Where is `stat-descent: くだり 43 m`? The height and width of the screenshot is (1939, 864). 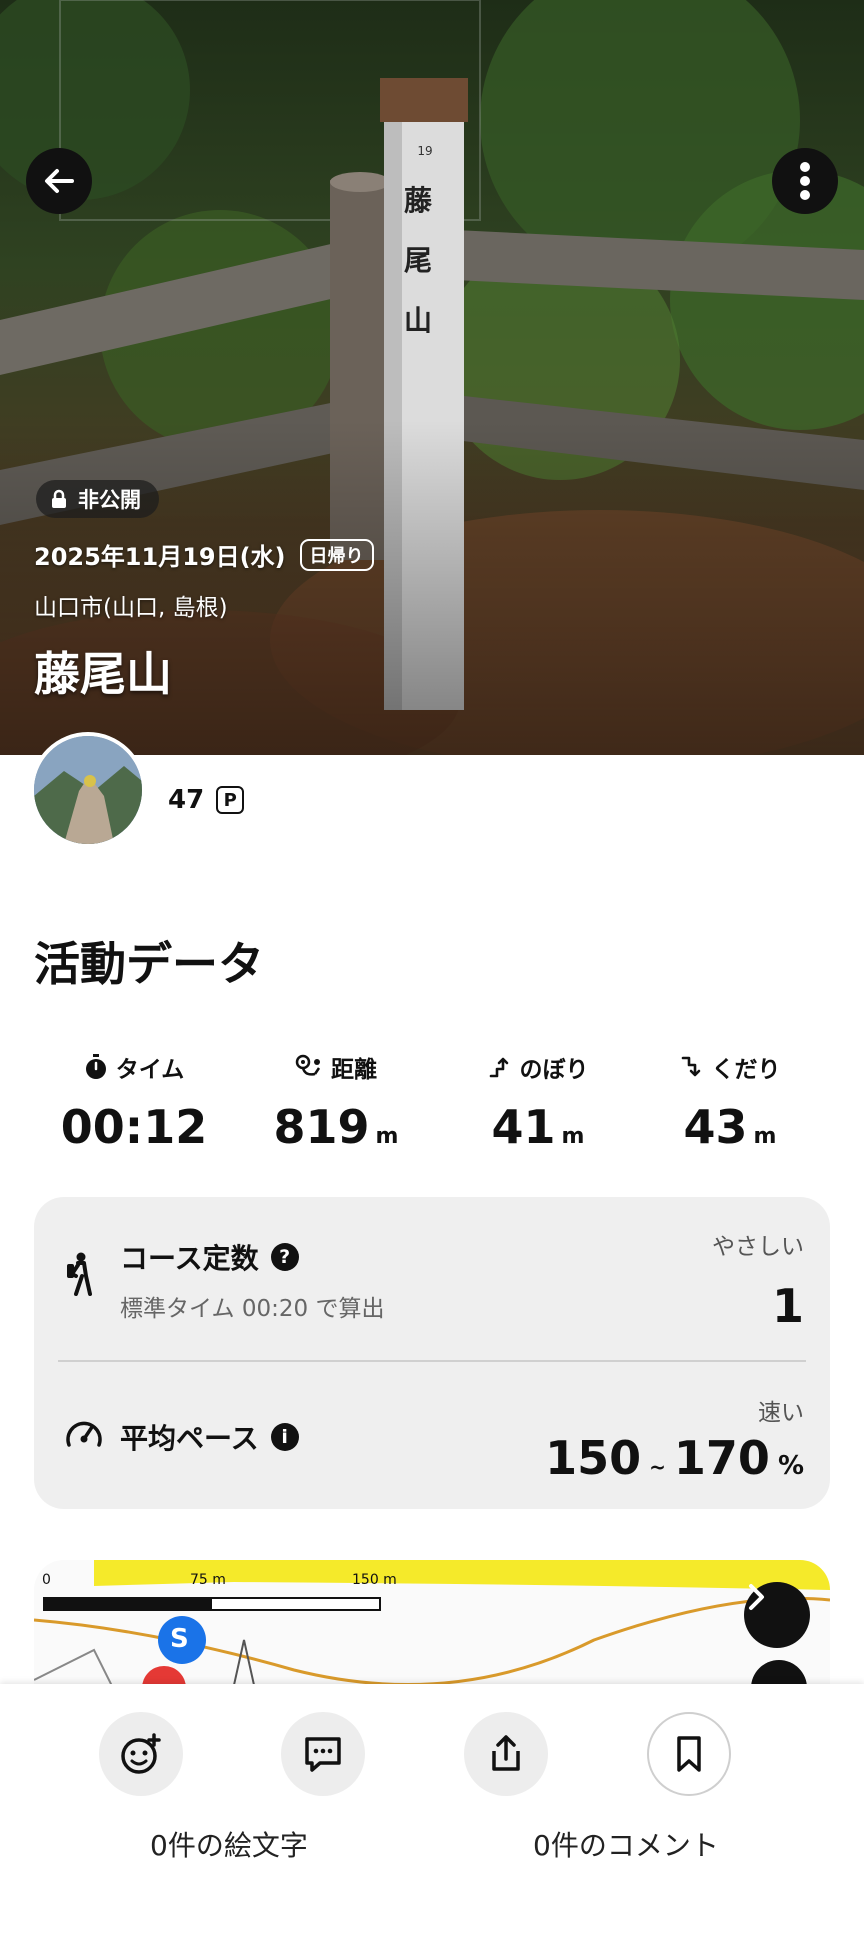 stat-descent: くだり 43 m is located at coordinates (730, 1102).